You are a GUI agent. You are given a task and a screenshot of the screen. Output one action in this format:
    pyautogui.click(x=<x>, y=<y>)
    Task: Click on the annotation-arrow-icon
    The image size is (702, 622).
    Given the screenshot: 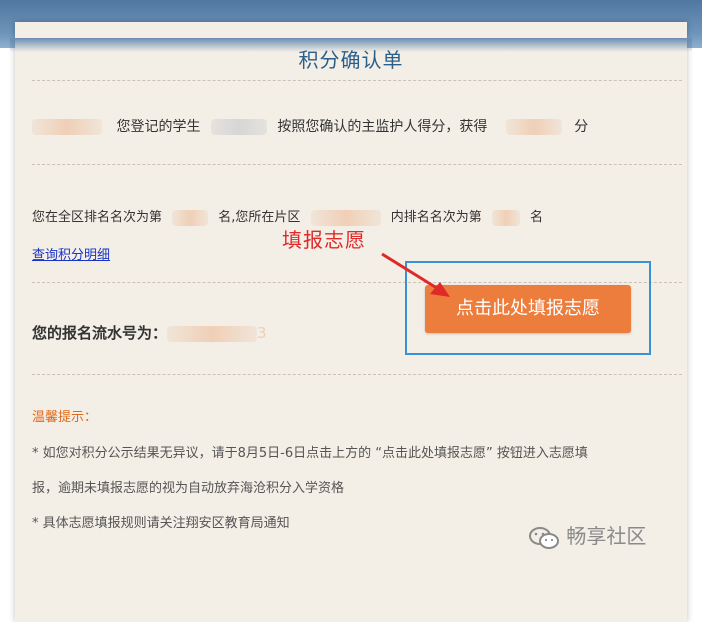 What is the action you would take?
    pyautogui.click(x=415, y=274)
    